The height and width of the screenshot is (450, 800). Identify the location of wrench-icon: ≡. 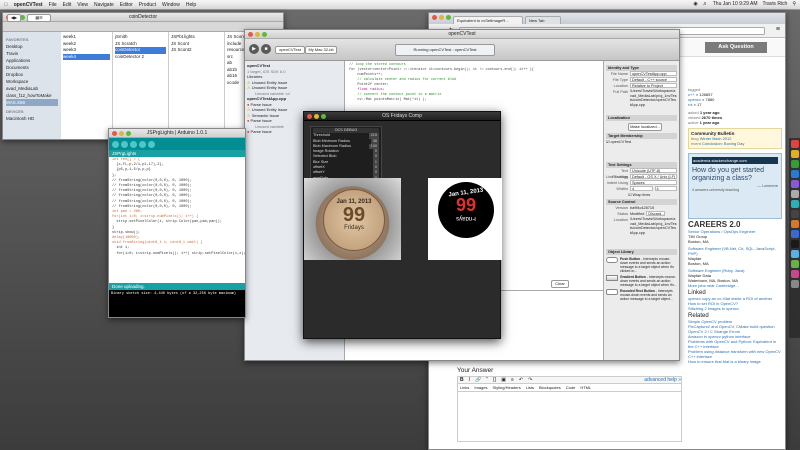
(778, 29).